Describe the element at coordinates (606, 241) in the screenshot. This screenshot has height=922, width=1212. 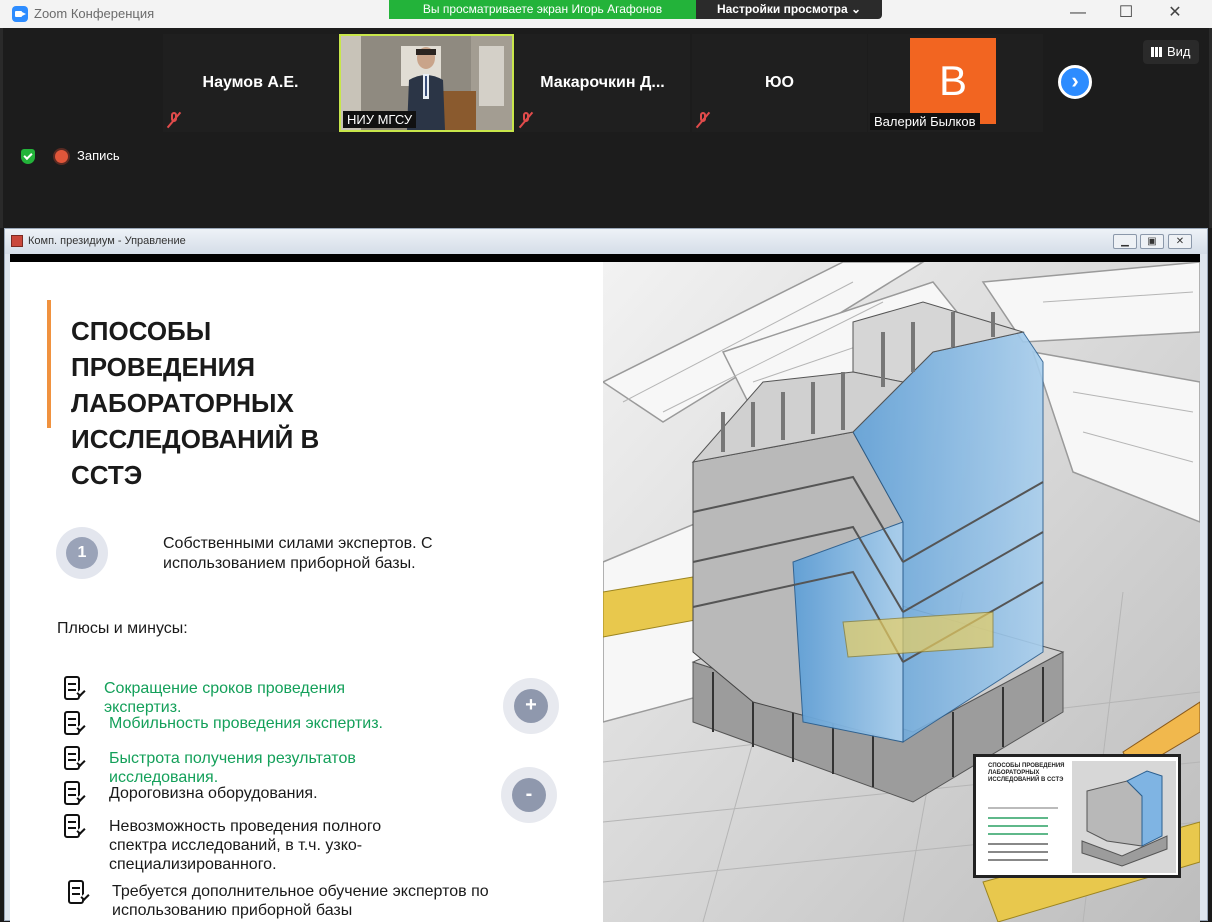
I see `shared-window-title-bar: Комп. президиум - Управление ▁ ▣ ✕` at that location.